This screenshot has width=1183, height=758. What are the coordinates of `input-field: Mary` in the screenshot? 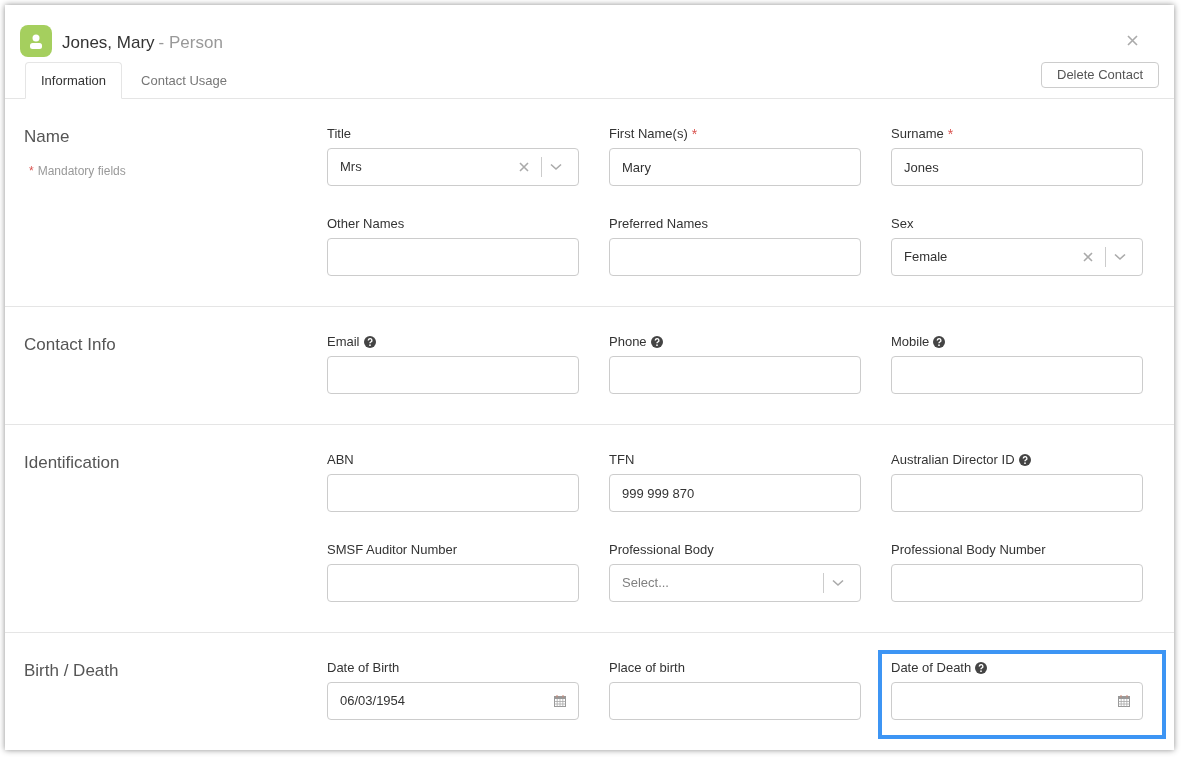 It's located at (735, 167).